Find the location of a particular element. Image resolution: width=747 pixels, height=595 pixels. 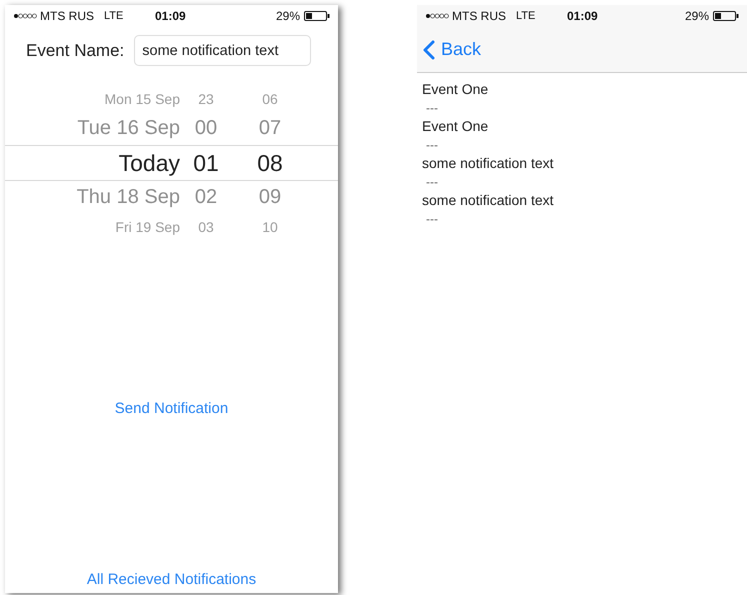

picker-day: Fri 19 Sep is located at coordinates (92, 227).